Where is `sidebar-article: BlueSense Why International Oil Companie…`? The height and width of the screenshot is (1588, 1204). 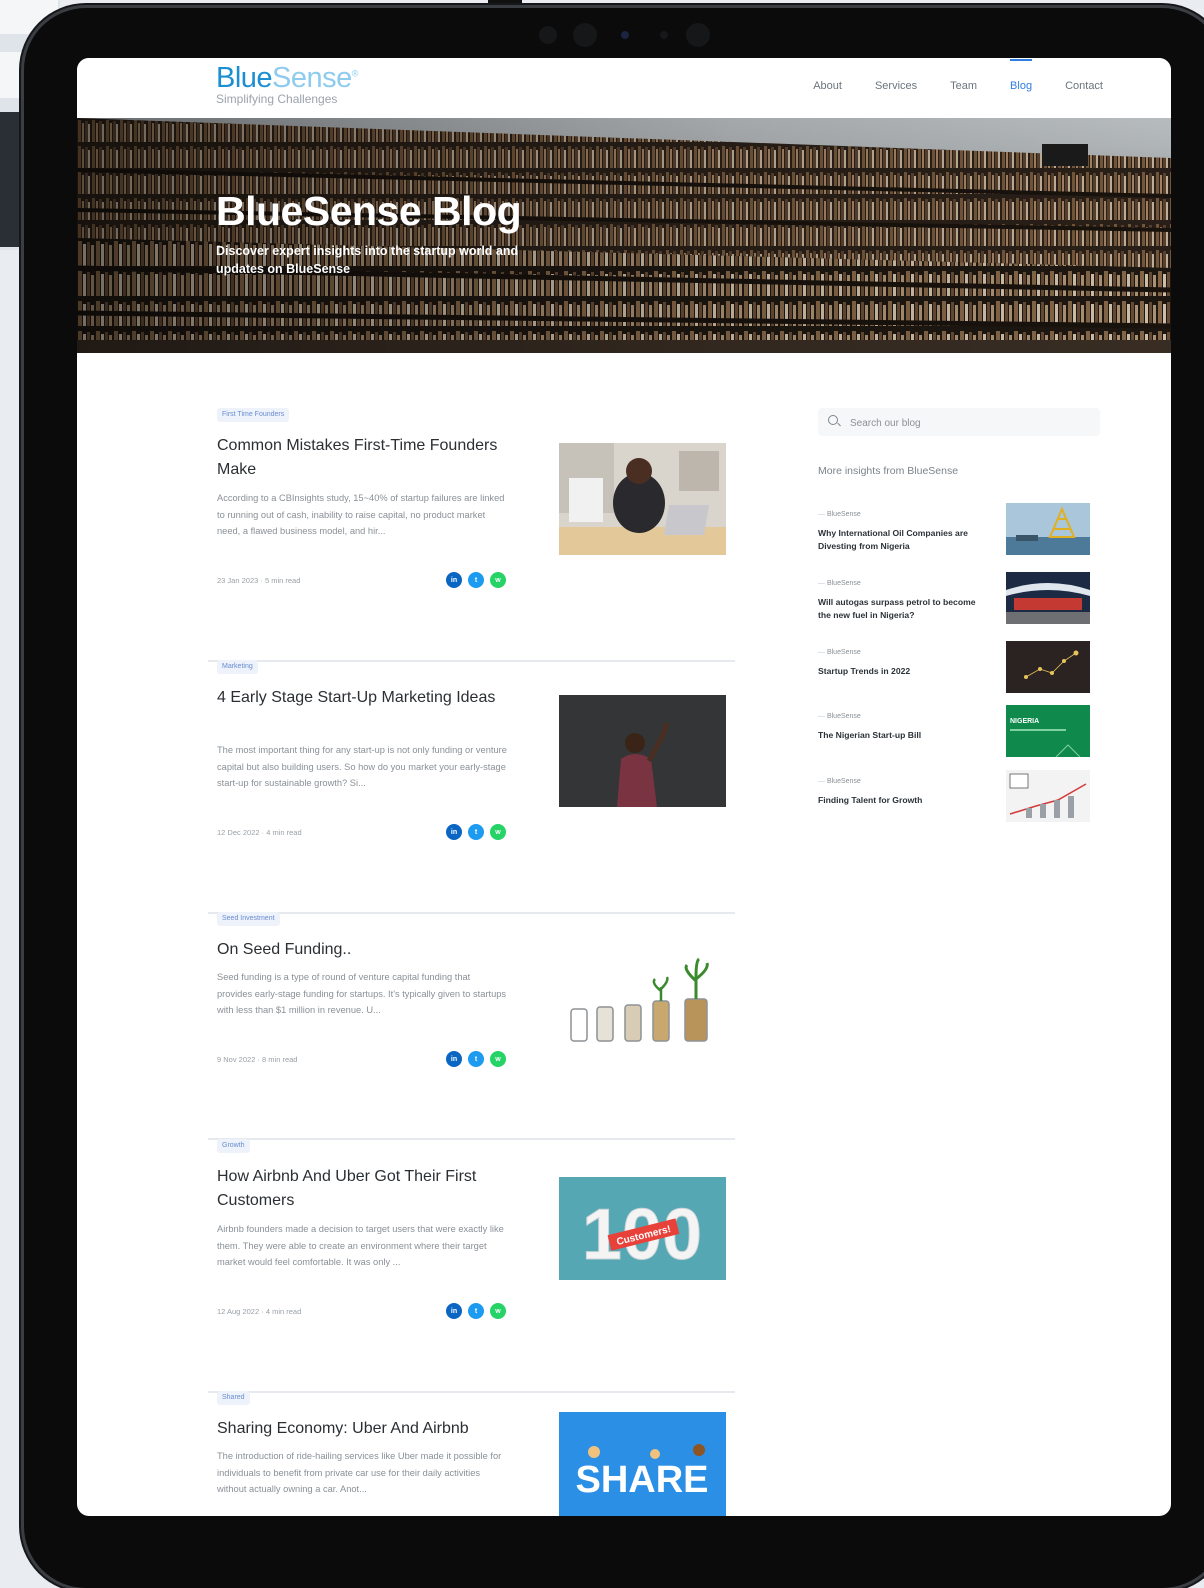
sidebar-article: BlueSense Why International Oil Companie… is located at coordinates (954, 534).